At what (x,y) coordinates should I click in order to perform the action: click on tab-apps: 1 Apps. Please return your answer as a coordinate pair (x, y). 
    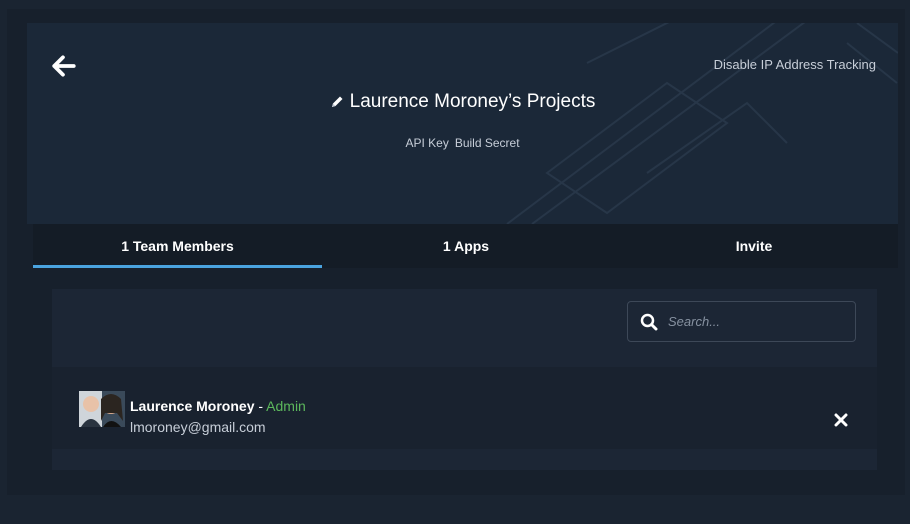
    Looking at the image, I should click on (466, 246).